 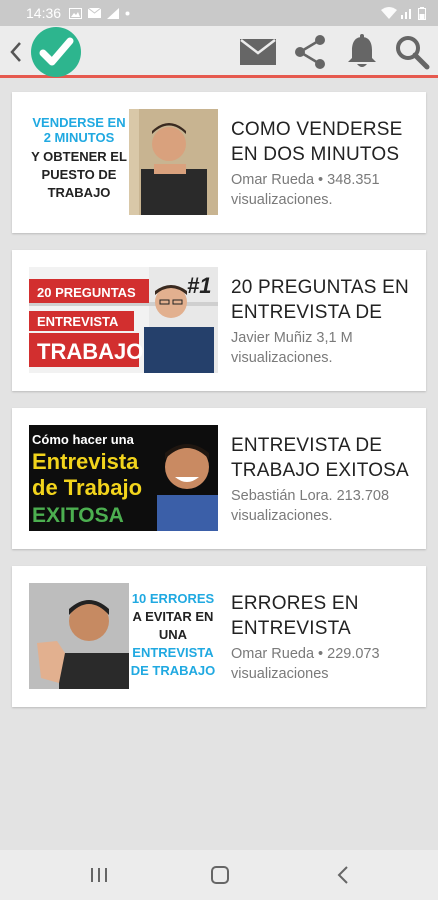 What do you see at coordinates (173, 616) in the screenshot?
I see `thumb-text-line: A EVITAR EN` at bounding box center [173, 616].